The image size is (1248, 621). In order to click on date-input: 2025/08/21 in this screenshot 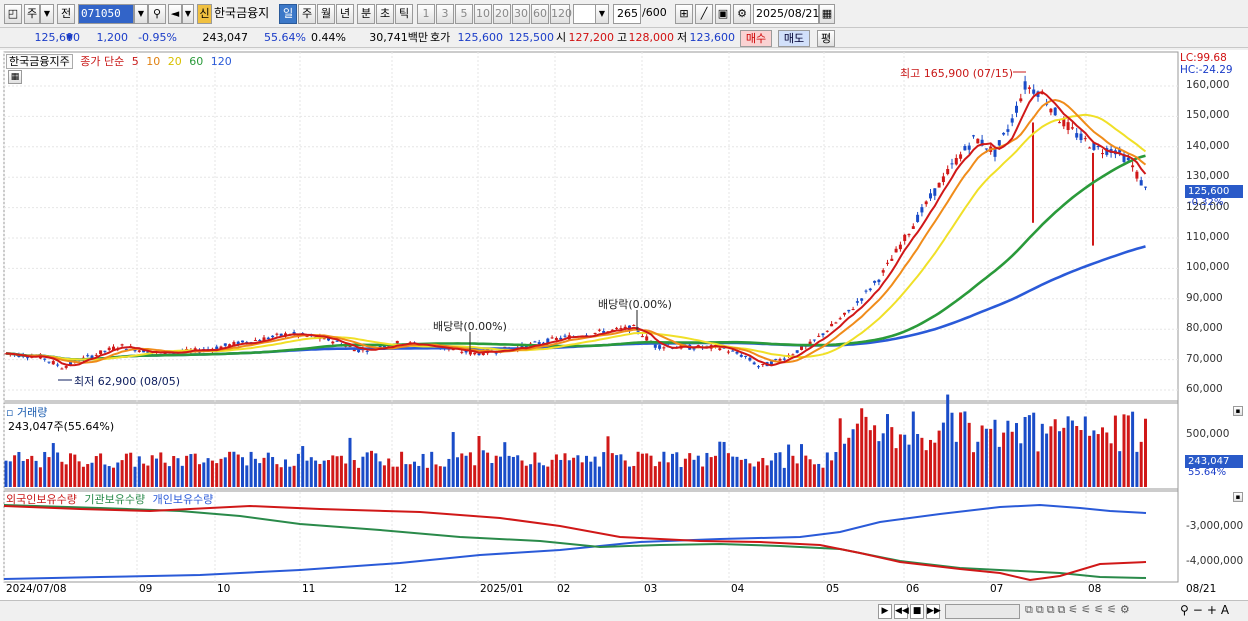, I will do `click(786, 14)`.